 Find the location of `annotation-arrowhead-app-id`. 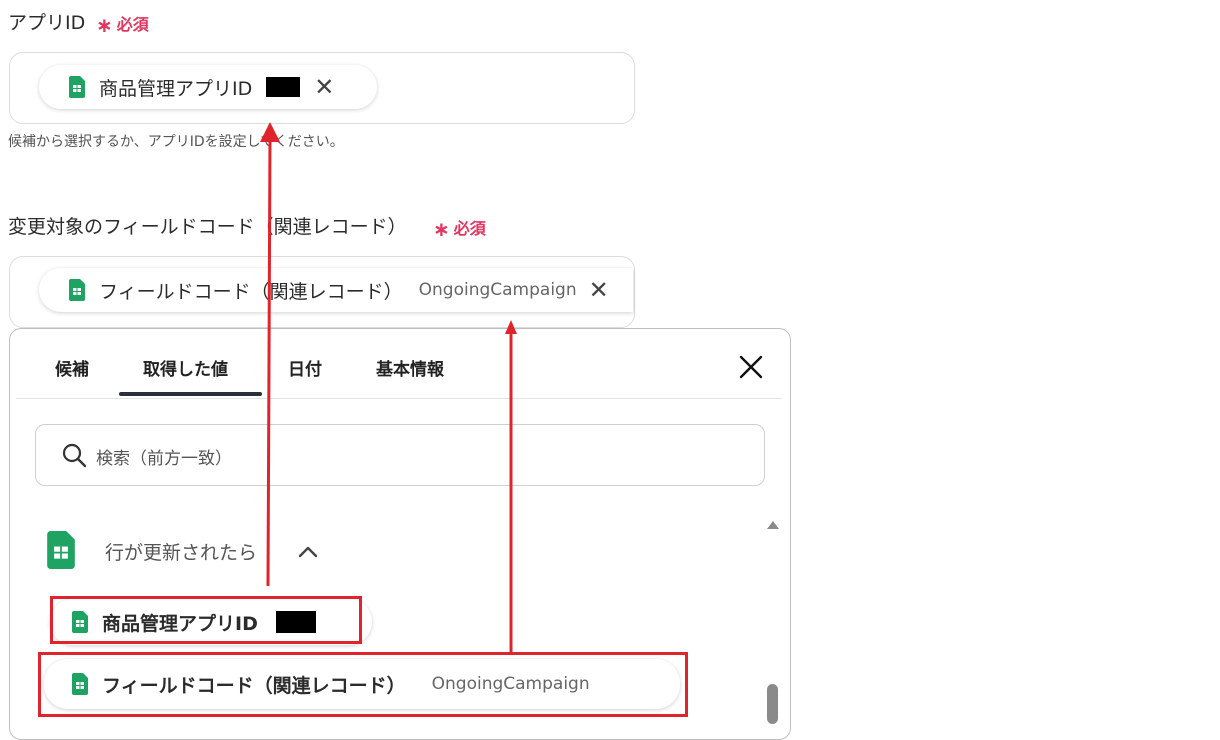

annotation-arrowhead-app-id is located at coordinates (270, 132).